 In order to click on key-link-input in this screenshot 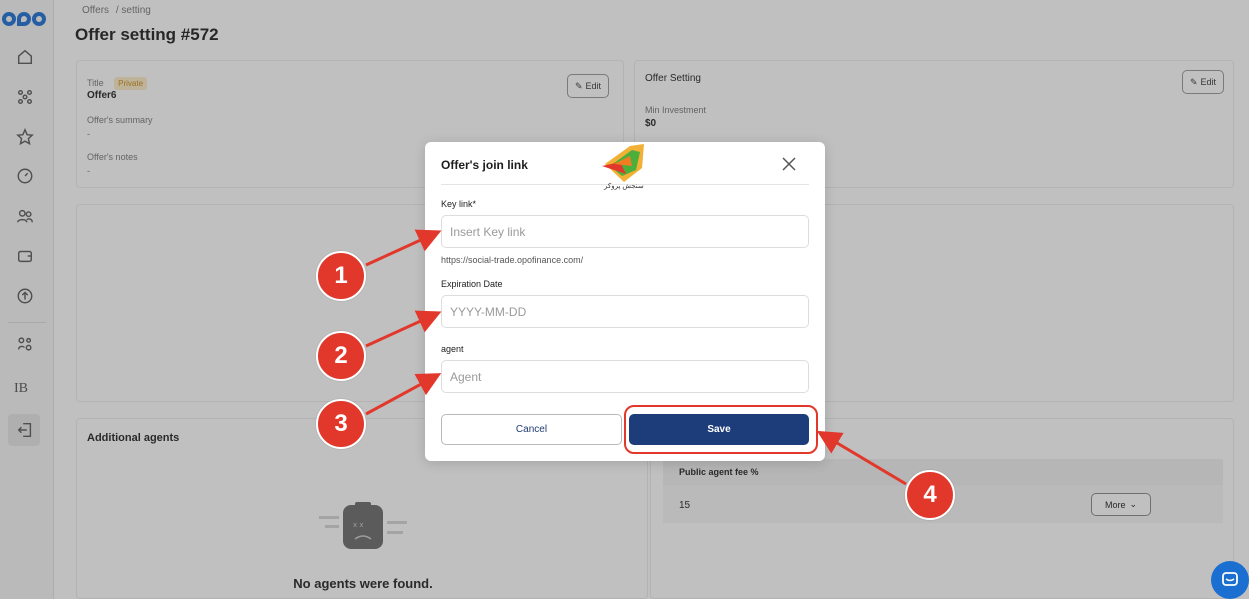, I will do `click(625, 231)`.